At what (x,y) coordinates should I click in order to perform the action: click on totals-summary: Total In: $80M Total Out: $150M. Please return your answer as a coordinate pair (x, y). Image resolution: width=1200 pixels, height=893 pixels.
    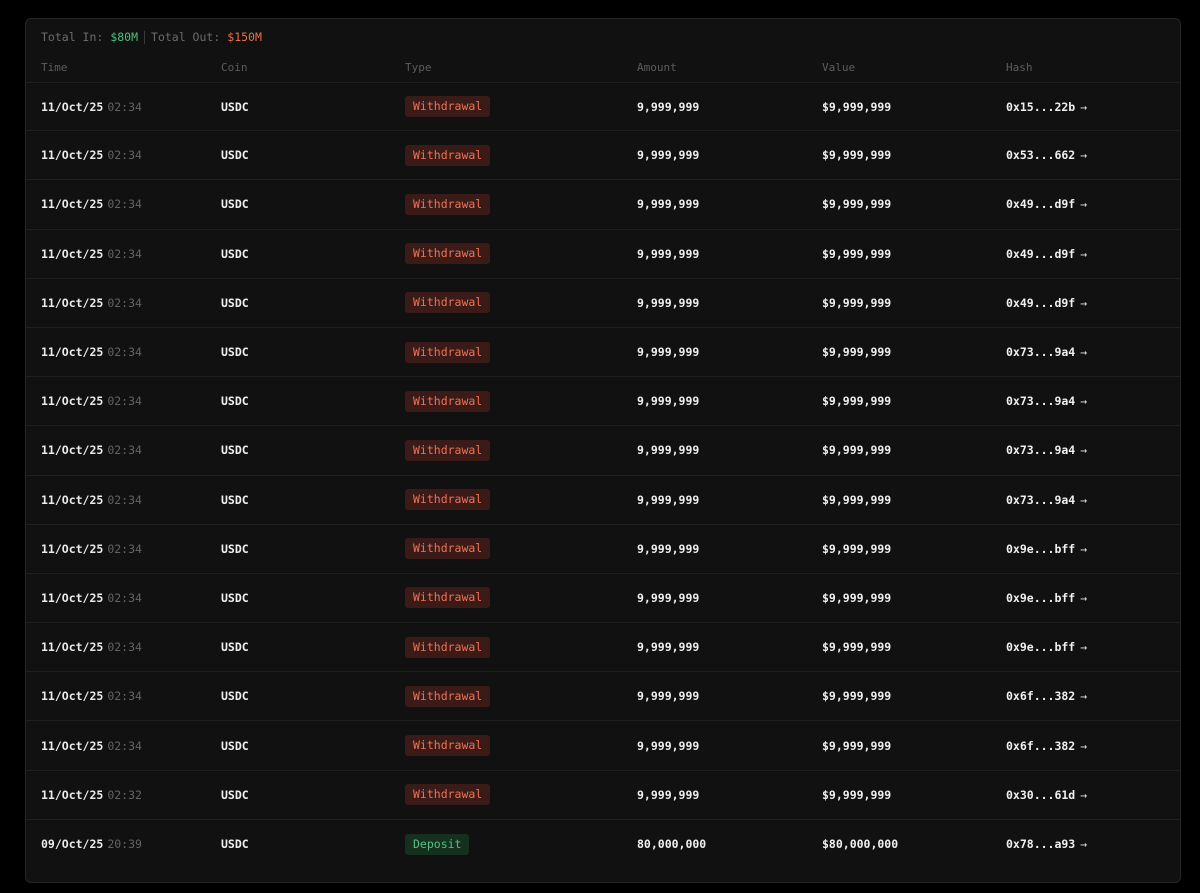
    Looking at the image, I should click on (151, 37).